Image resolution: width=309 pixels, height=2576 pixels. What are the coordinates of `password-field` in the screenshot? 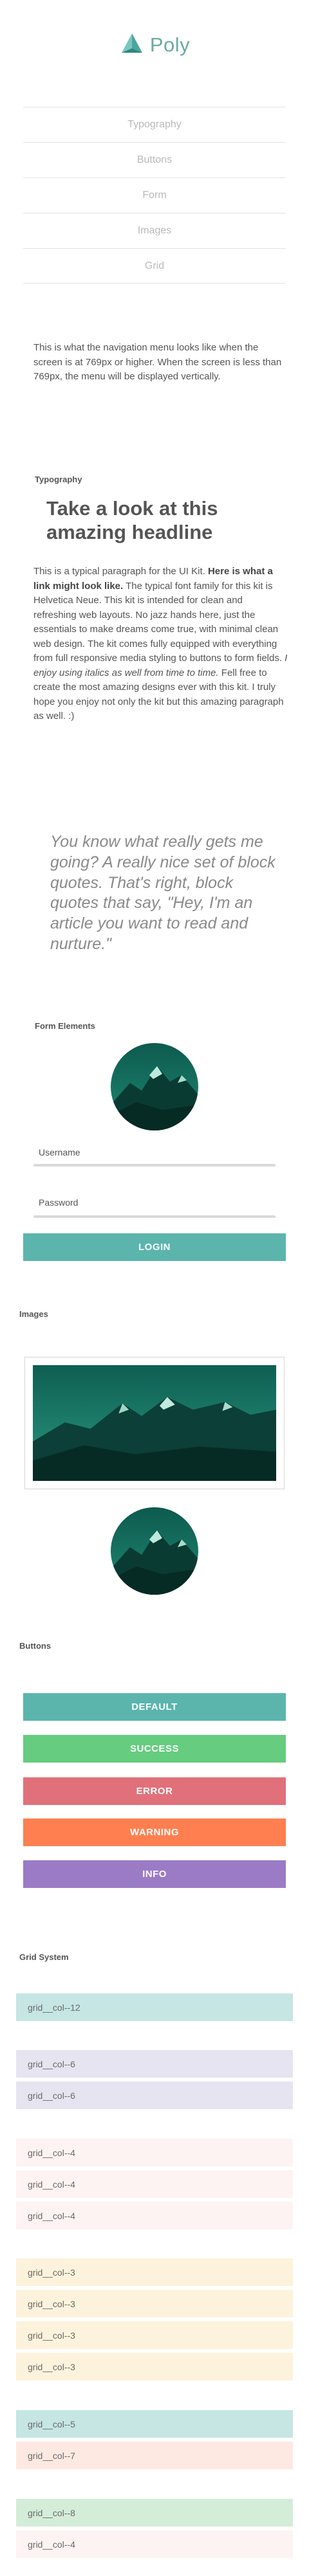 It's located at (154, 1216).